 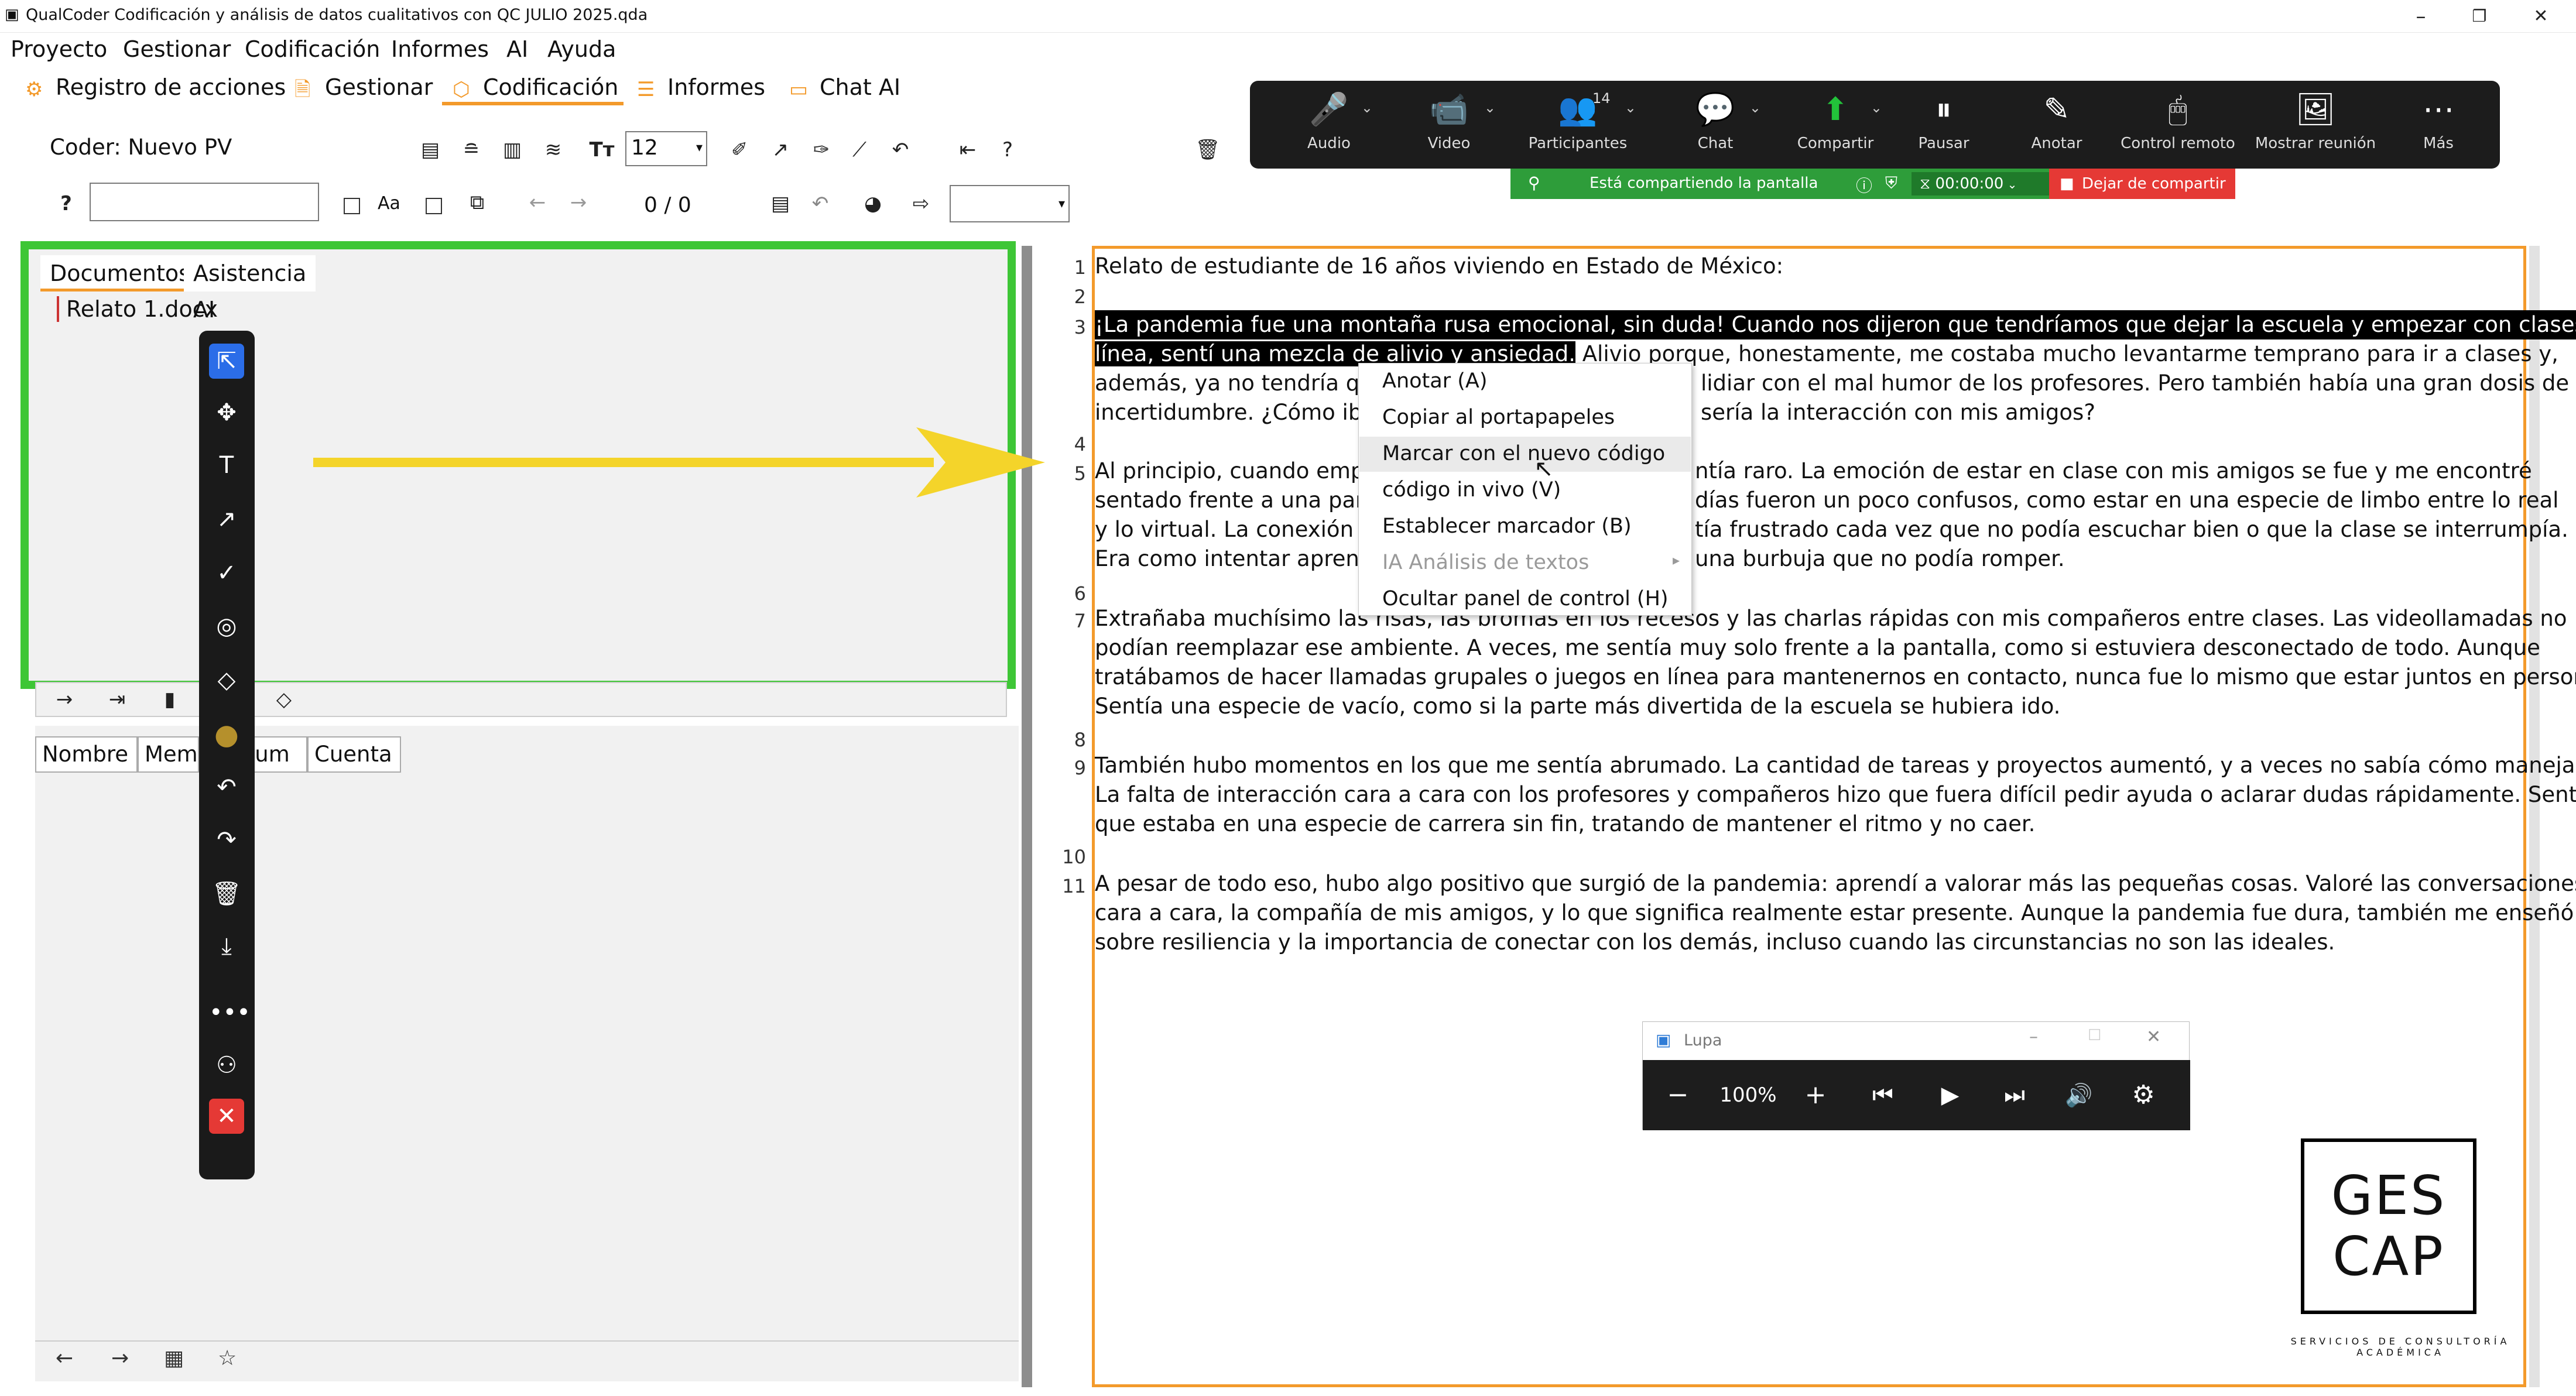 What do you see at coordinates (230, 1013) in the screenshot?
I see `more-icon: •••` at bounding box center [230, 1013].